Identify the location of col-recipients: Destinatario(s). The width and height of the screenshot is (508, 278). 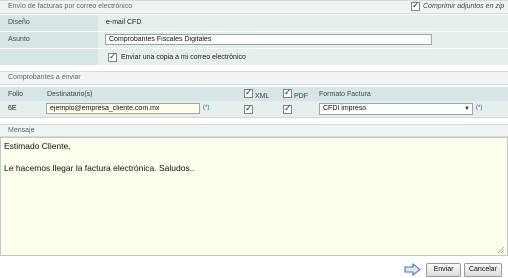
(70, 94).